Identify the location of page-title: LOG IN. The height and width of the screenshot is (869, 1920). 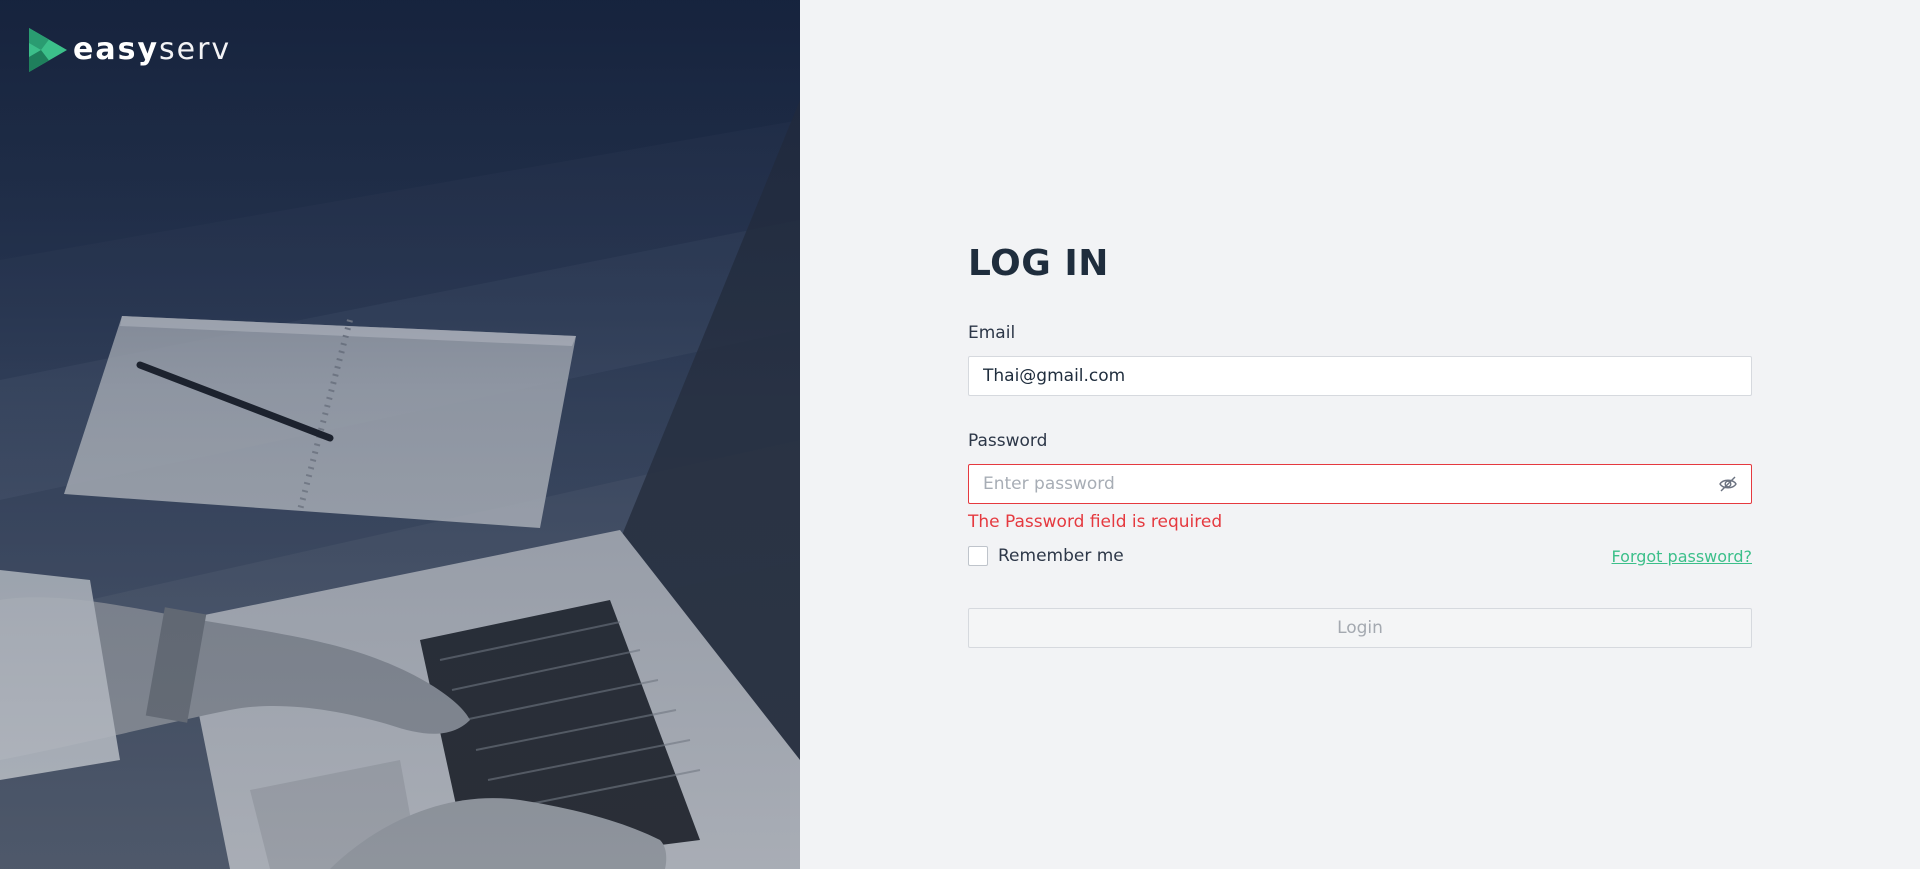
(1038, 263).